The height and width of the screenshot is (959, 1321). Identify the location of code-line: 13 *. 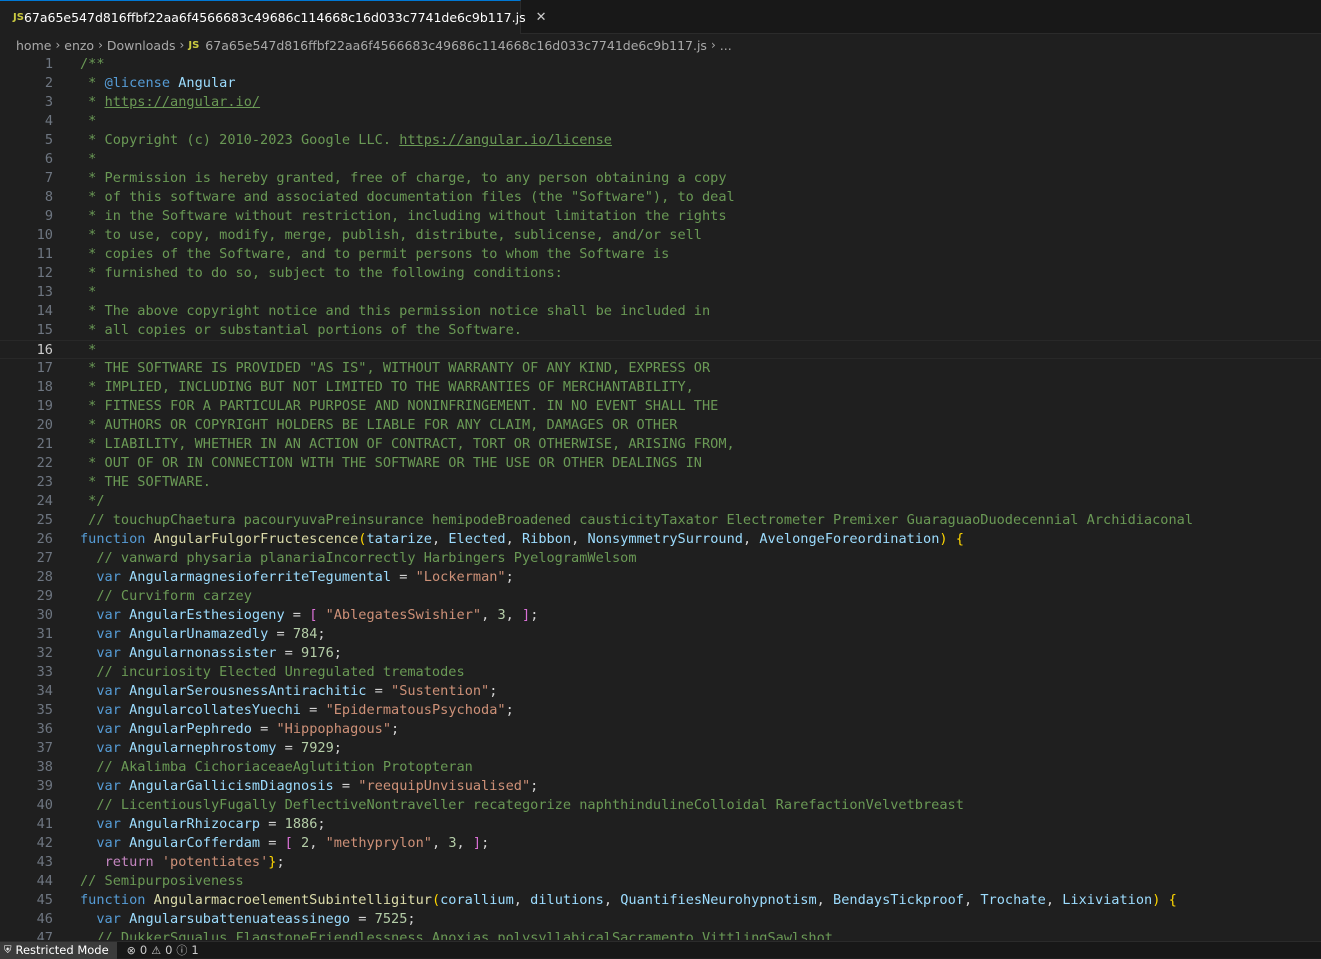
(660, 292).